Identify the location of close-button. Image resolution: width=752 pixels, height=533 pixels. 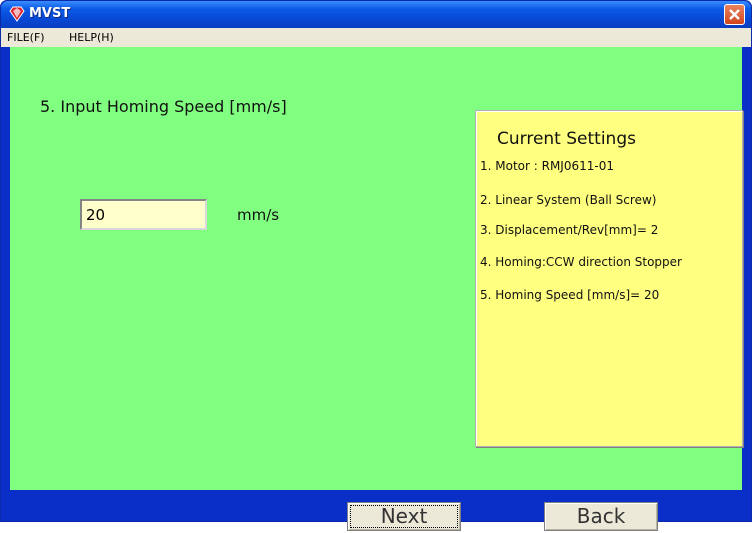
(734, 14).